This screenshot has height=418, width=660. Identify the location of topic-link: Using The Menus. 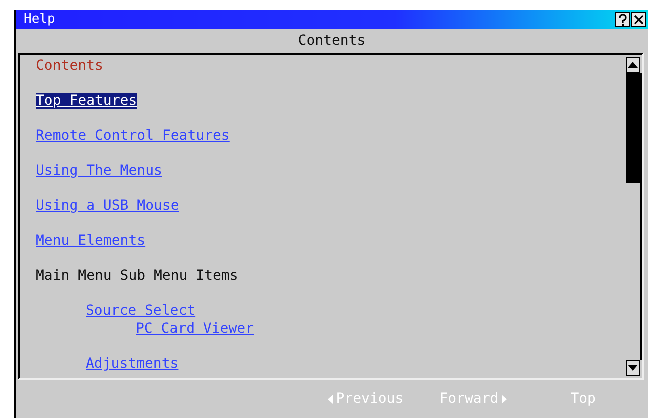
(99, 171).